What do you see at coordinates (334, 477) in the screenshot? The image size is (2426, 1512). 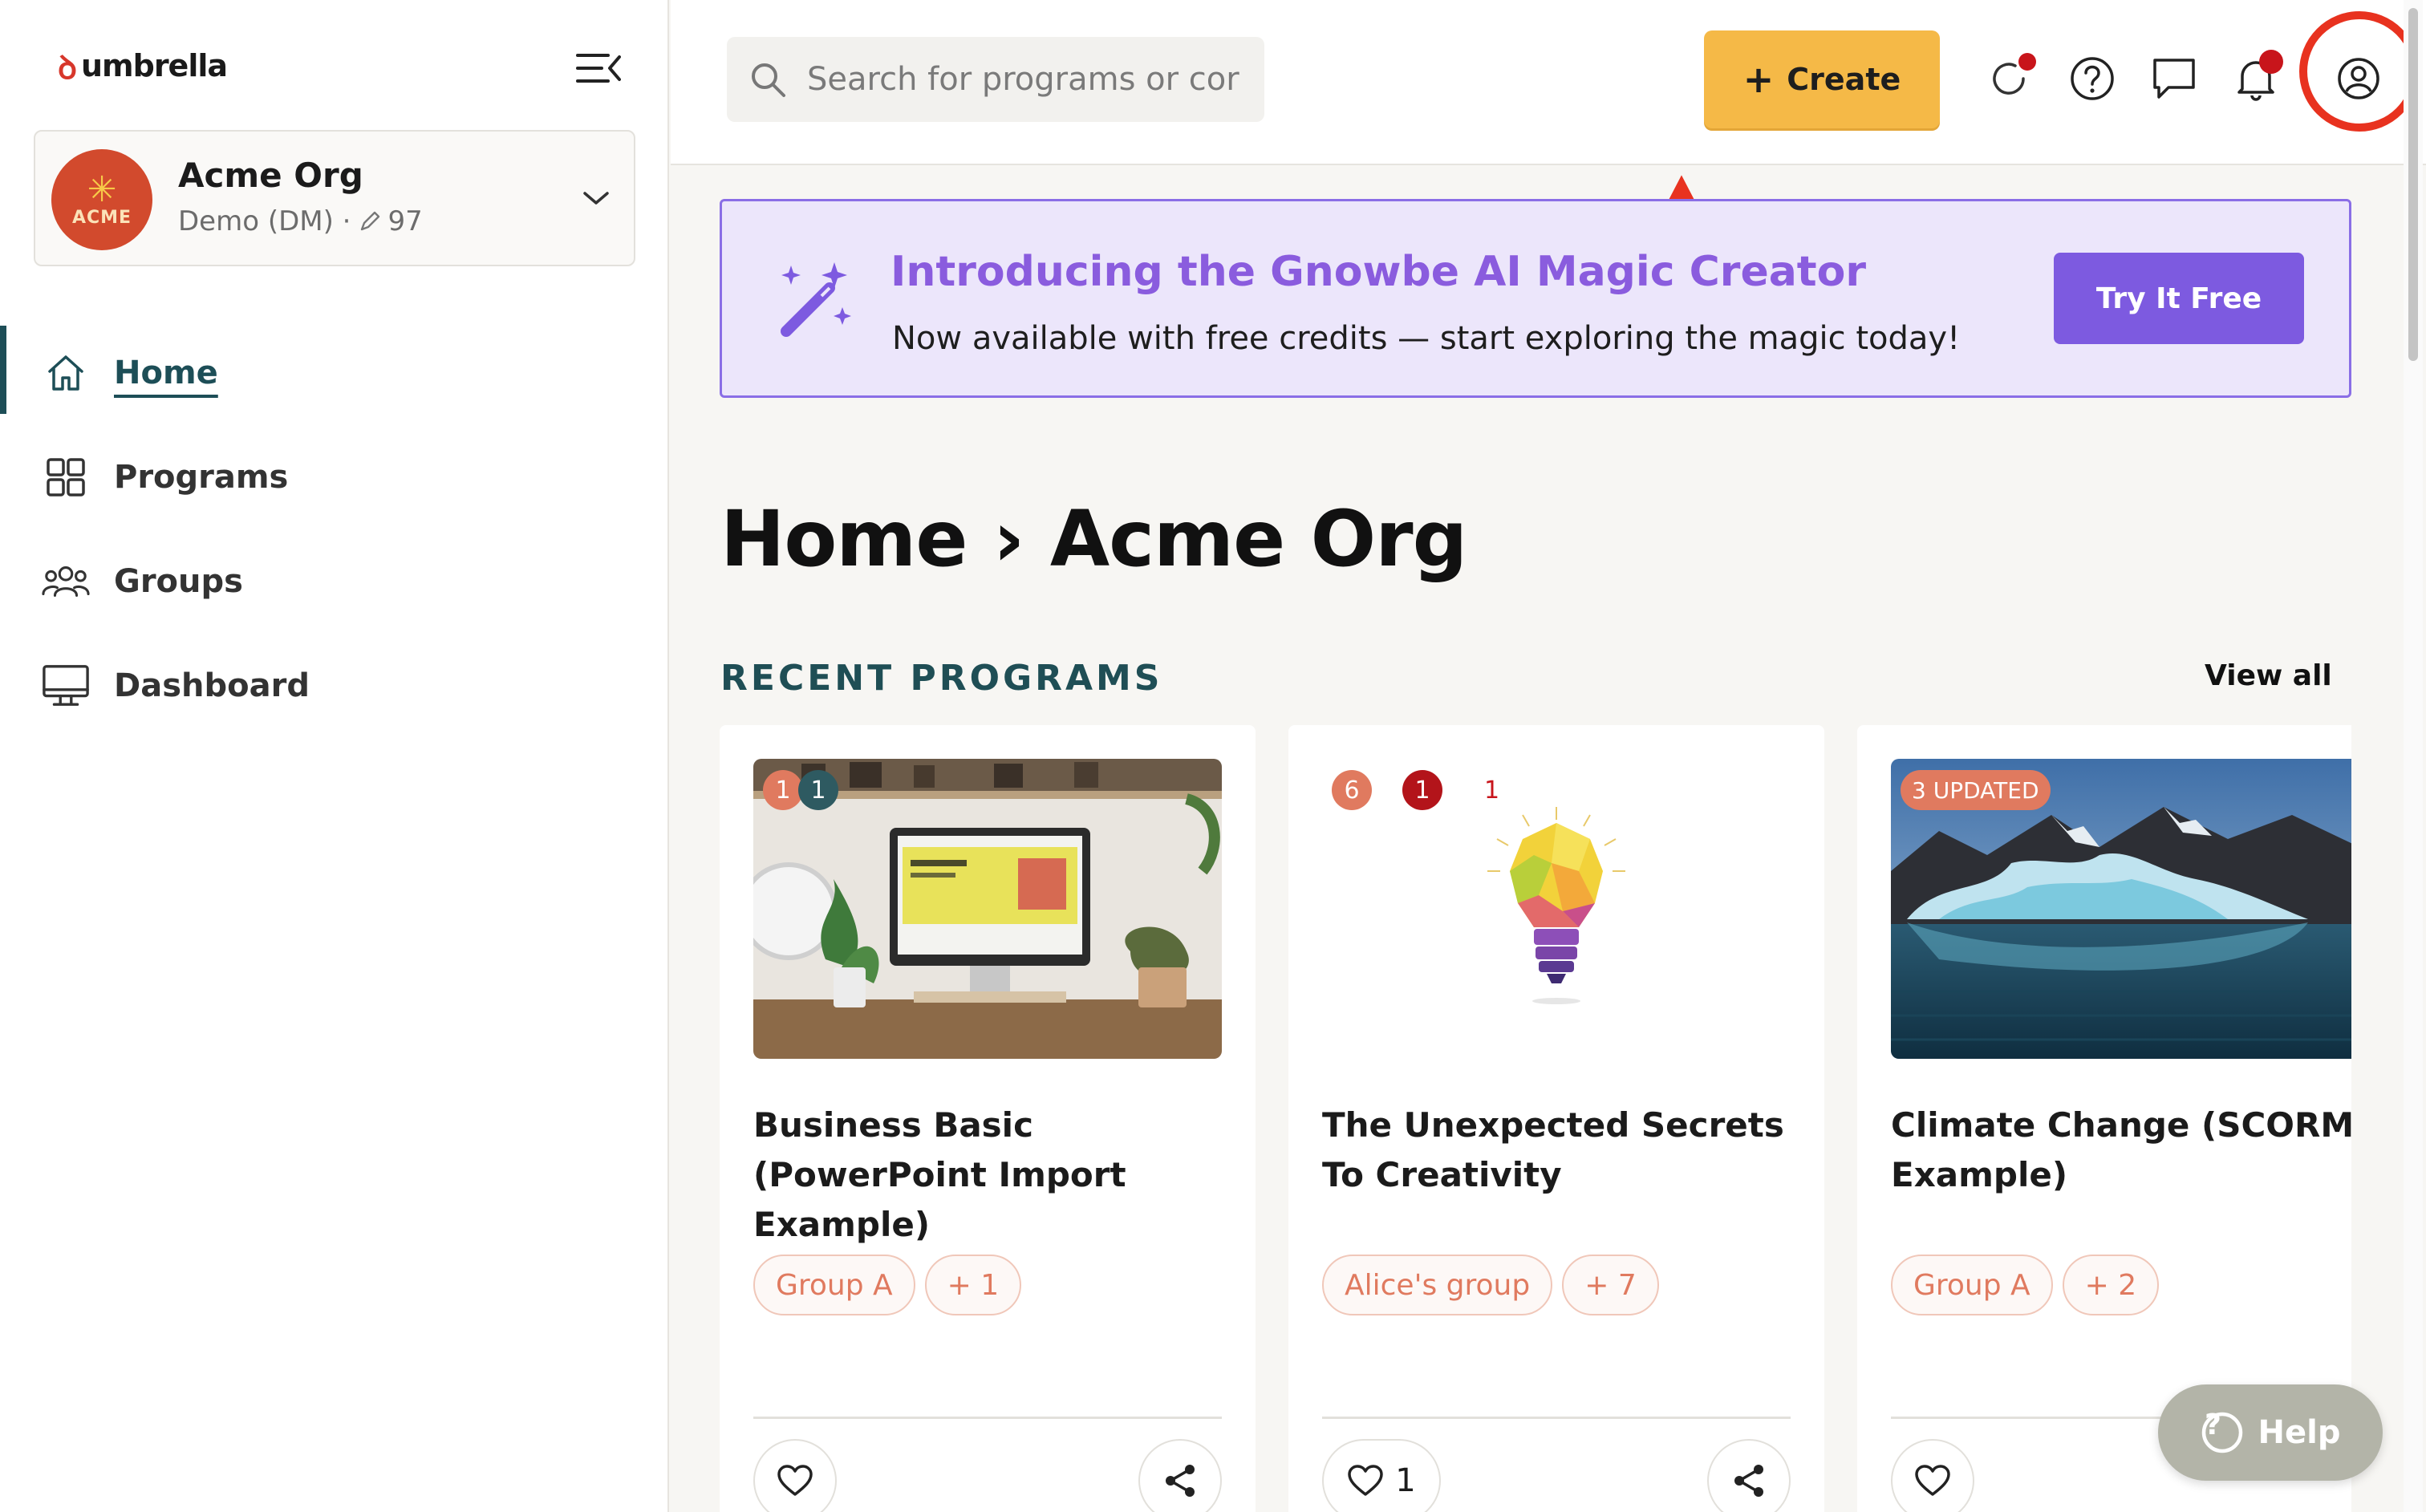 I see `sidebar-item-programs: Programs` at bounding box center [334, 477].